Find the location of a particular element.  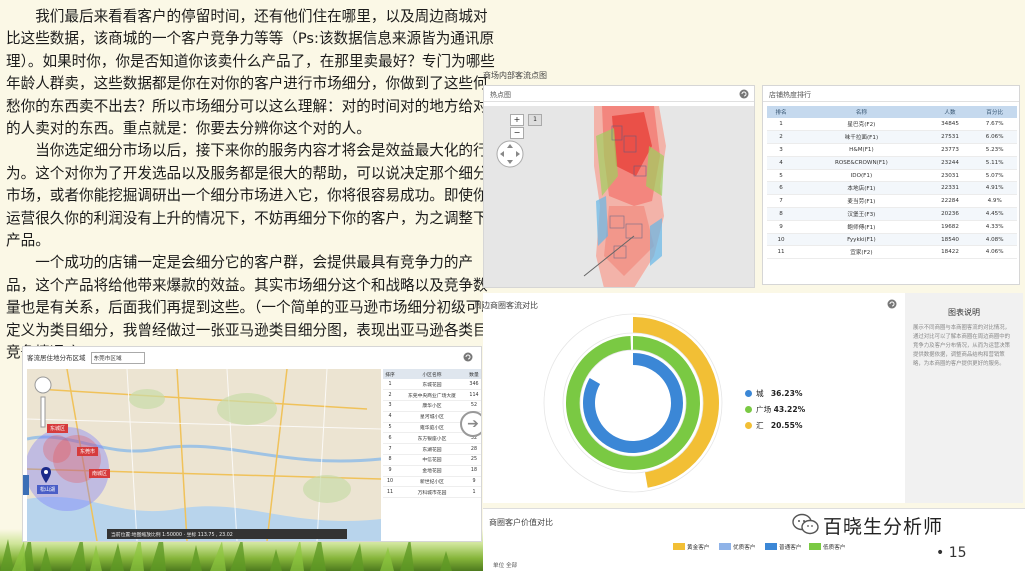

residence-cell: 28 is located at coordinates (473, 449).